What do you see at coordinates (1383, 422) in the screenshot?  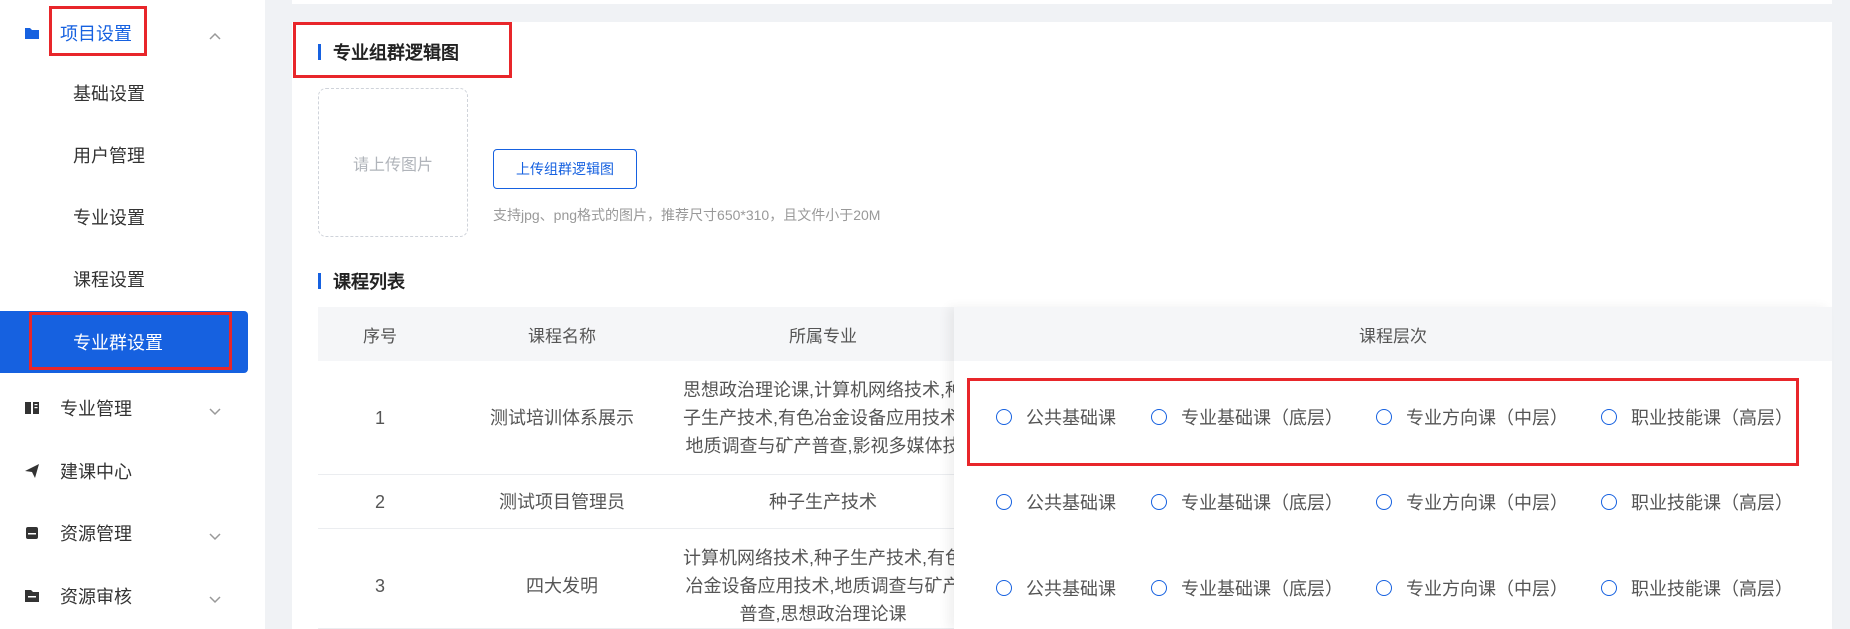 I see `highlight-box-level-row` at bounding box center [1383, 422].